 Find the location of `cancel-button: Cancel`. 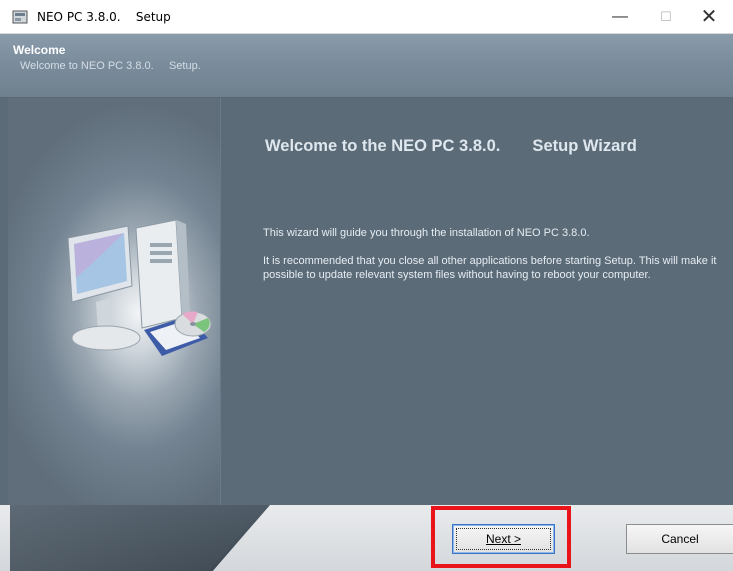

cancel-button: Cancel is located at coordinates (679, 539).